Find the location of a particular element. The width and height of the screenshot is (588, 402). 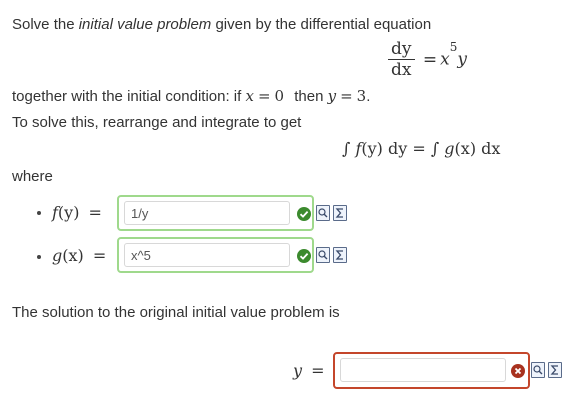

answer-input-final is located at coordinates (423, 370).